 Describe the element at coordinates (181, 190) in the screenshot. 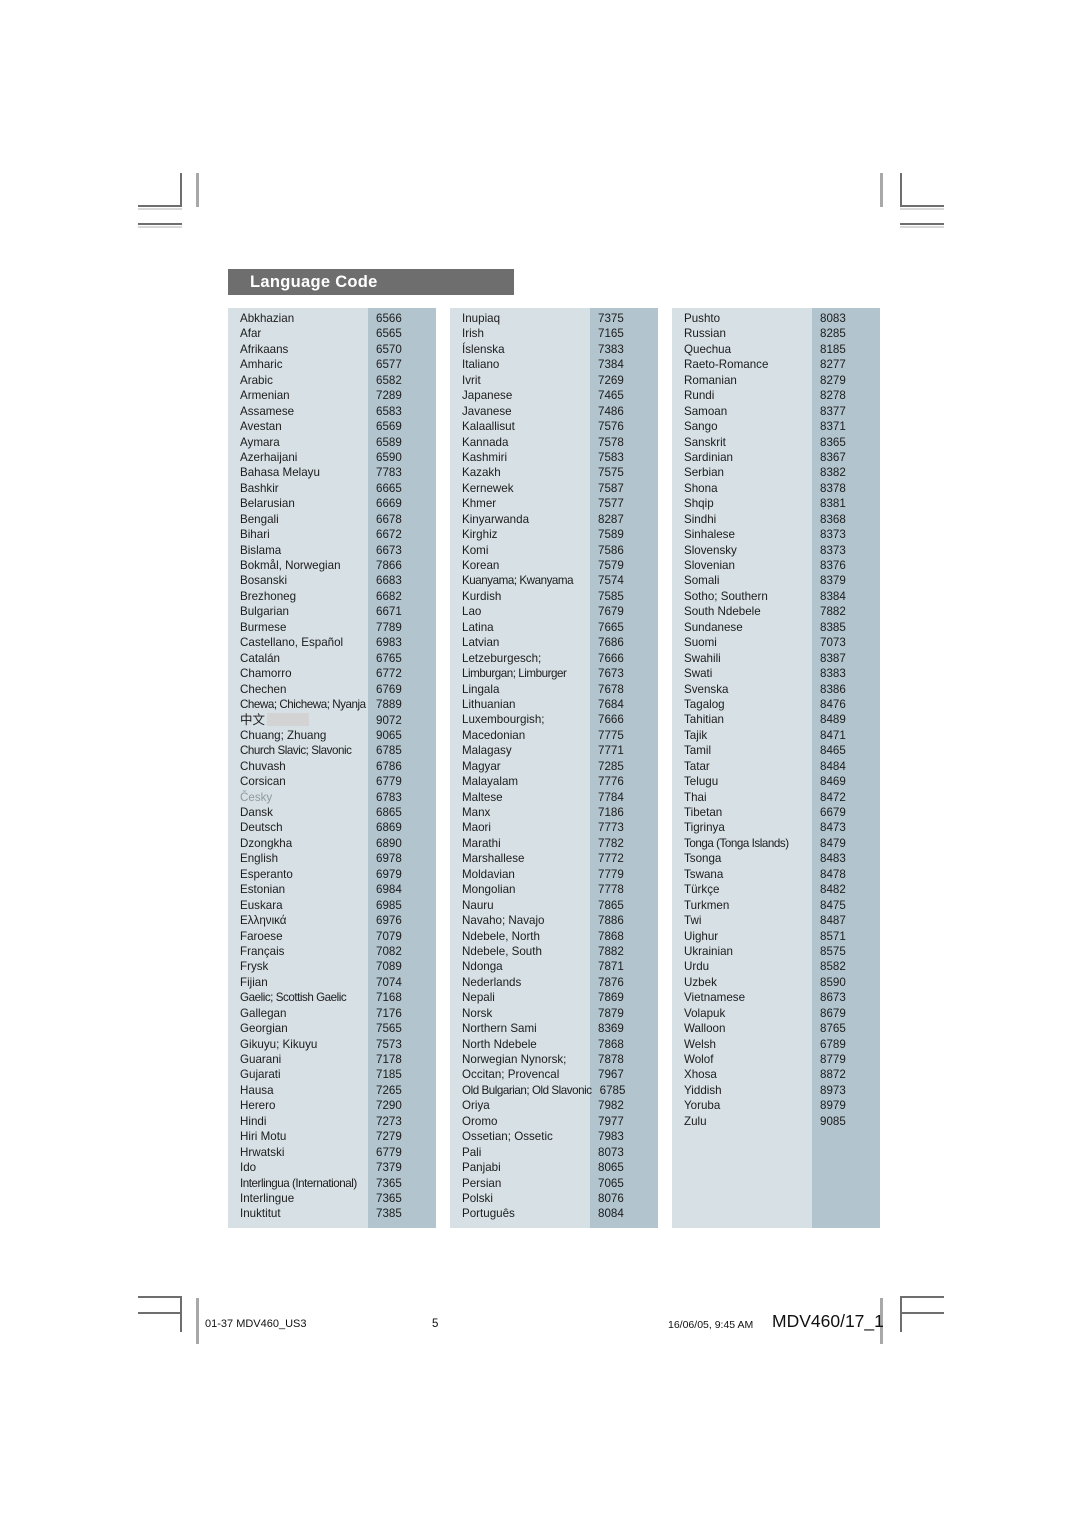

I see `crop-mark-top-left-vert` at that location.